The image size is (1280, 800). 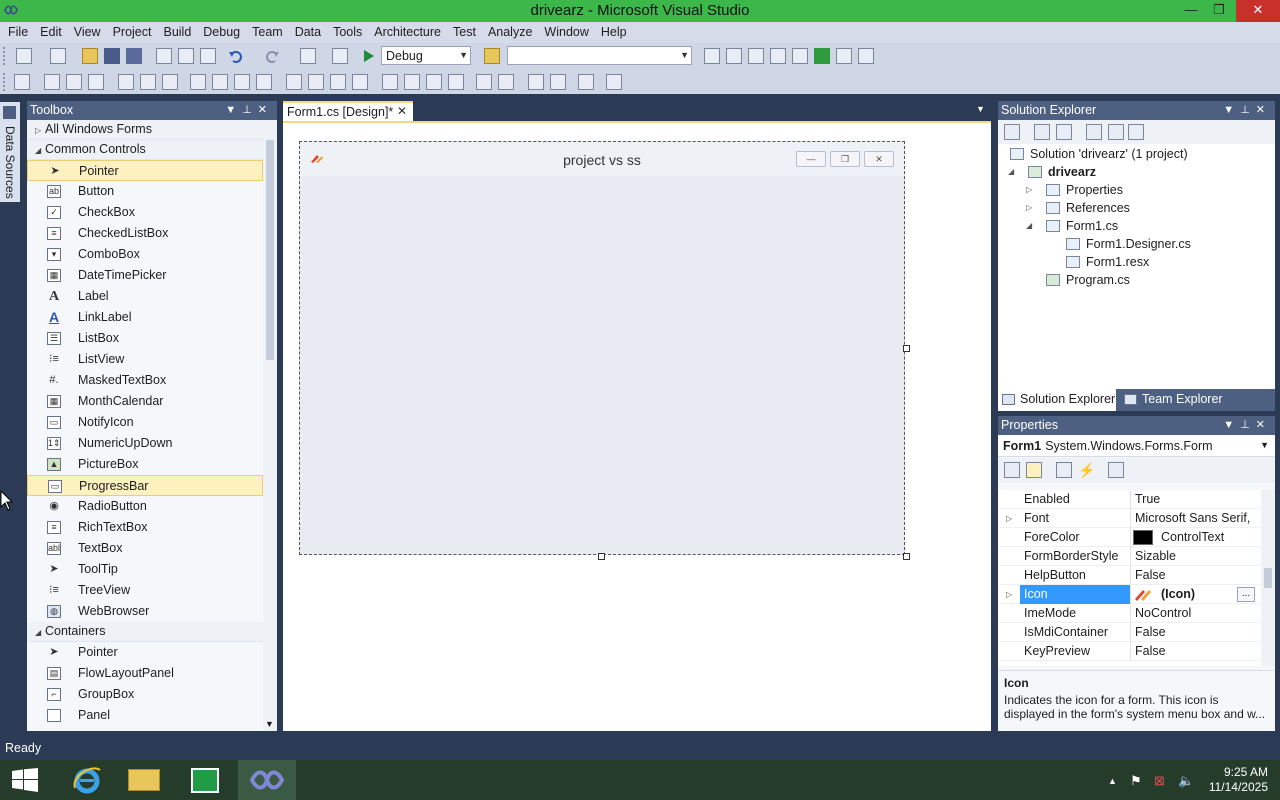 What do you see at coordinates (236, 56) in the screenshot?
I see `undo-icon` at bounding box center [236, 56].